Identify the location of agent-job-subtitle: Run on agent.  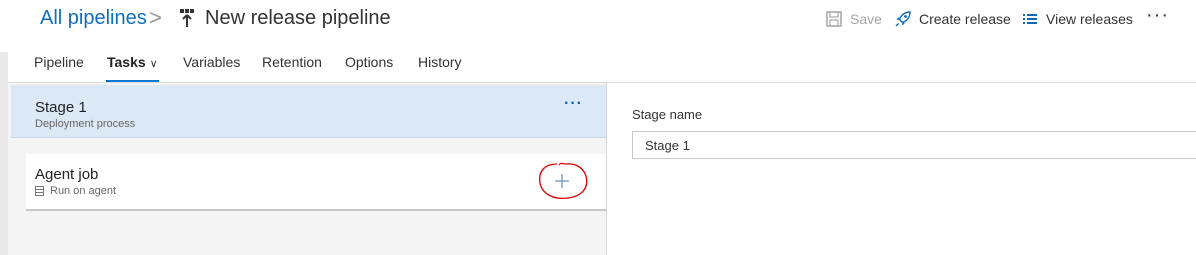
(75, 191).